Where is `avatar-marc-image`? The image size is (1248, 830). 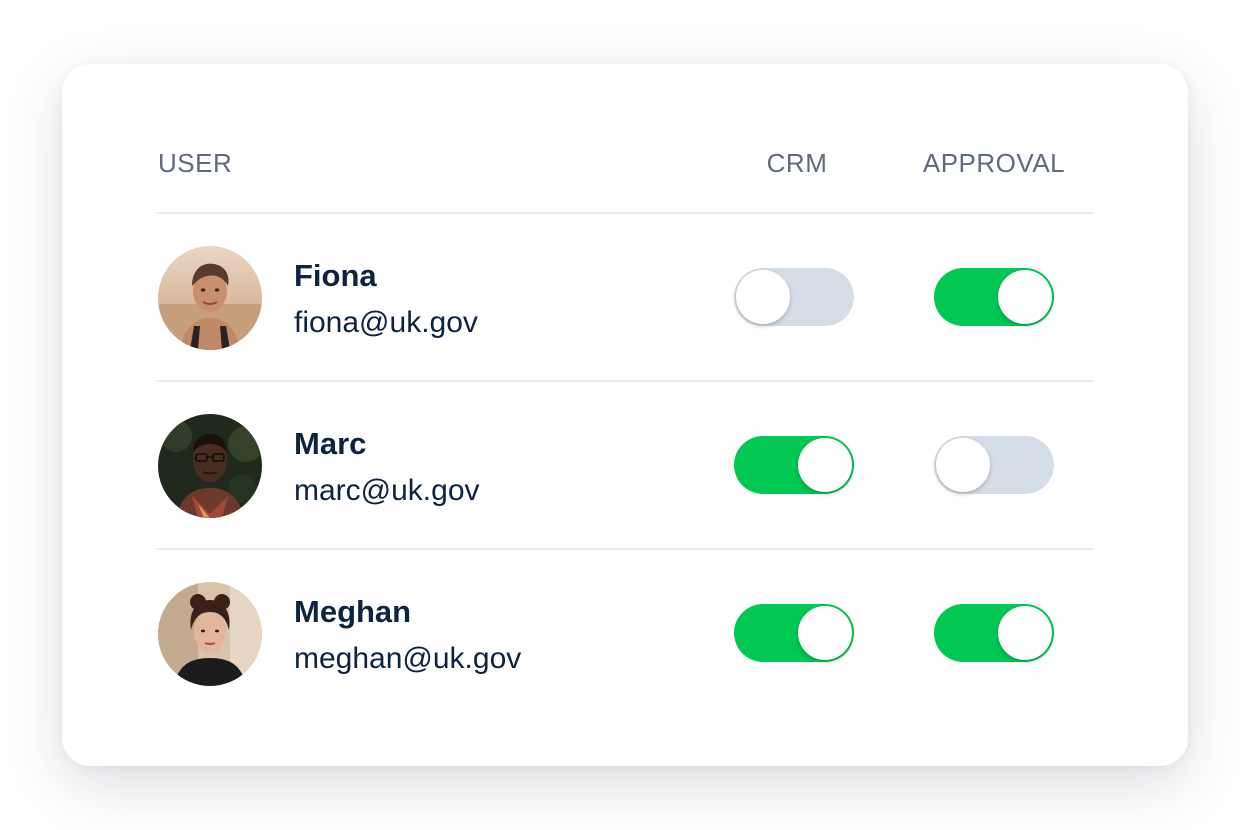
avatar-marc-image is located at coordinates (210, 466).